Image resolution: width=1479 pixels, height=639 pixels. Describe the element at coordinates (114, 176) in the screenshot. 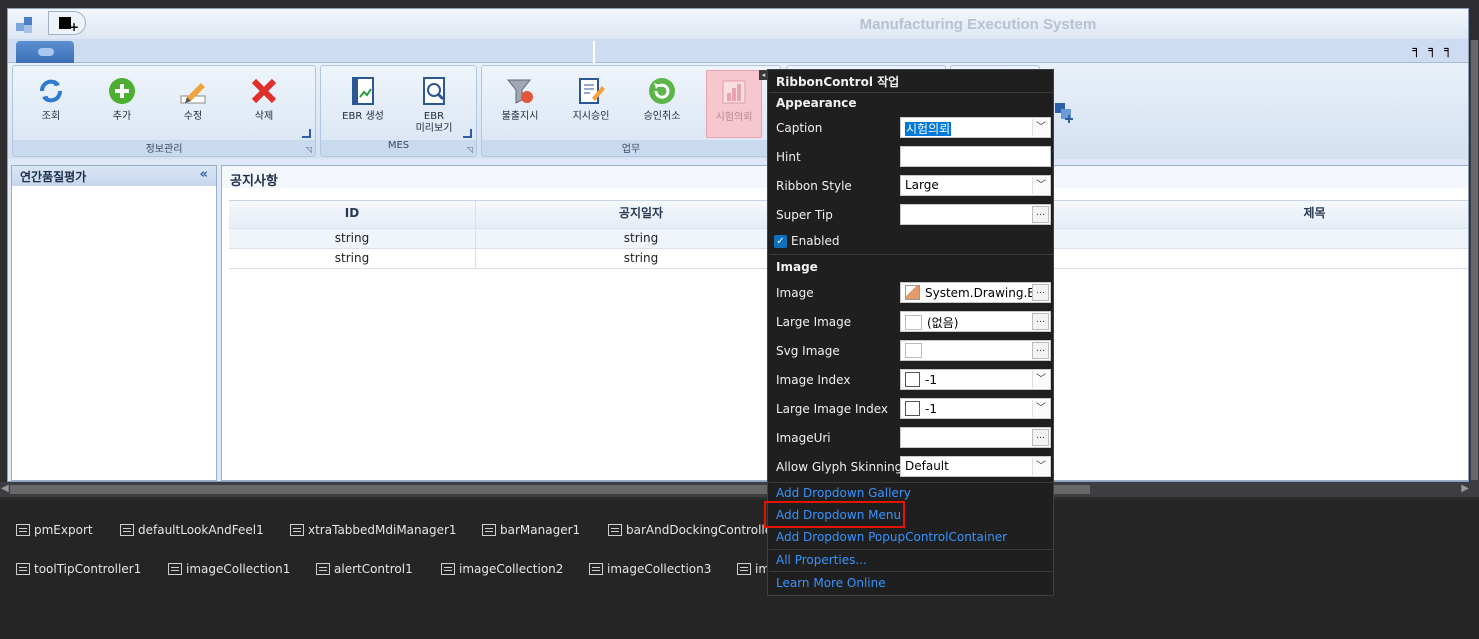

I see `left-panel-header: 연간품질평가 «` at that location.